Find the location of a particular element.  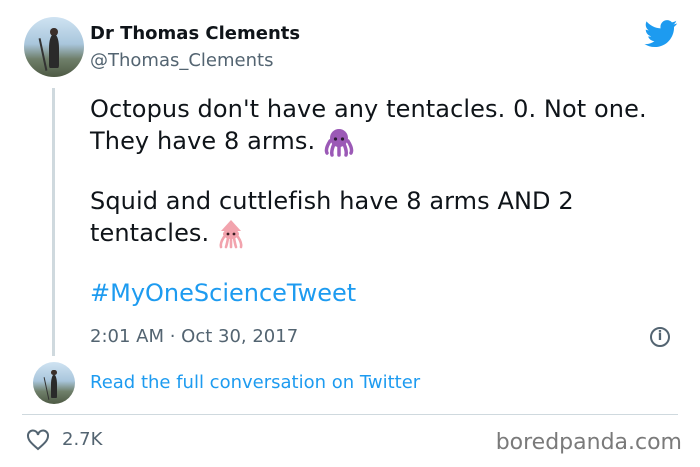

like-count: 2.7K is located at coordinates (82, 439).